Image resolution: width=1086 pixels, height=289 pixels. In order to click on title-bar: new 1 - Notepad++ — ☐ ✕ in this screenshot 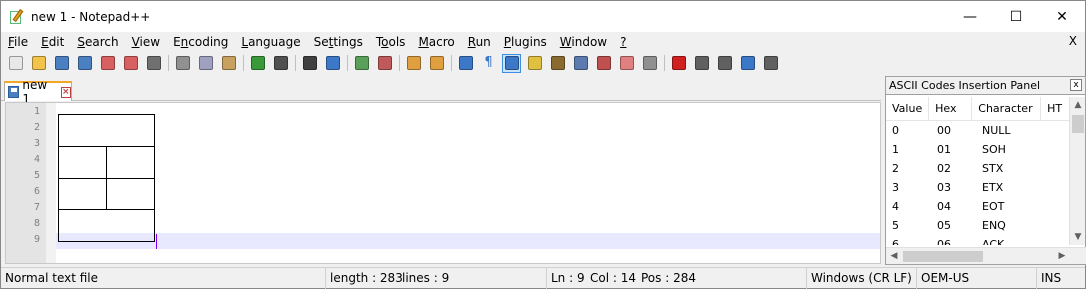, I will do `click(543, 16)`.